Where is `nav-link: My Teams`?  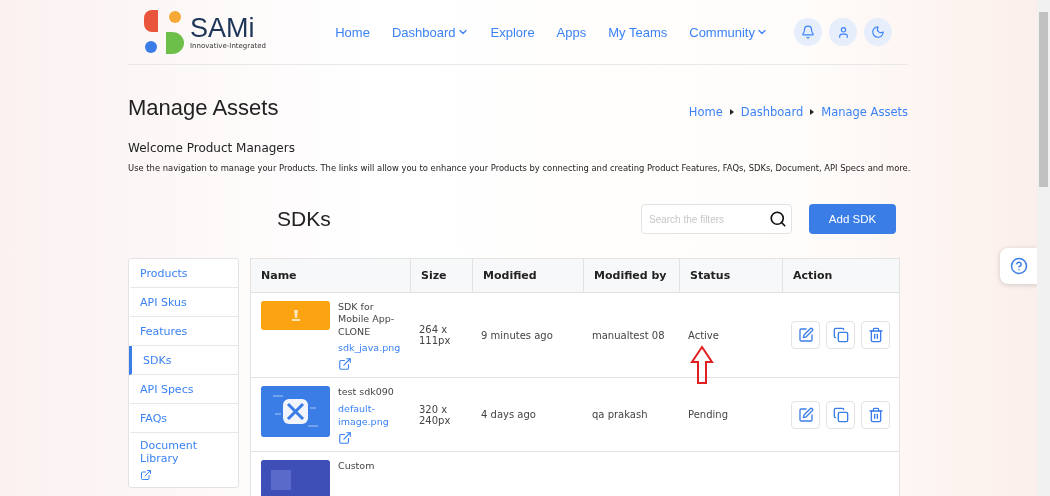 nav-link: My Teams is located at coordinates (638, 32).